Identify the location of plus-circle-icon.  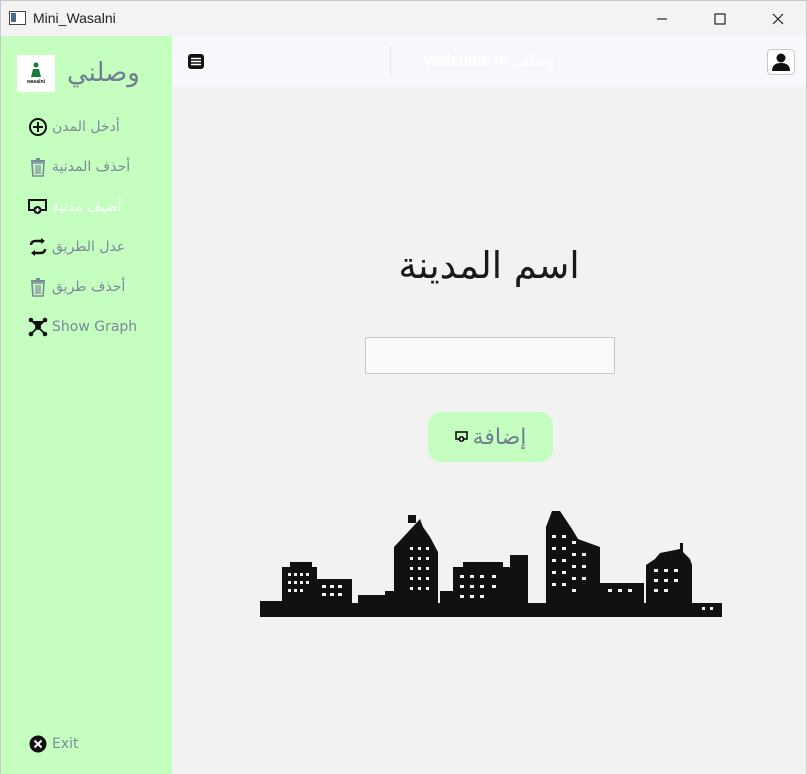
(38, 127).